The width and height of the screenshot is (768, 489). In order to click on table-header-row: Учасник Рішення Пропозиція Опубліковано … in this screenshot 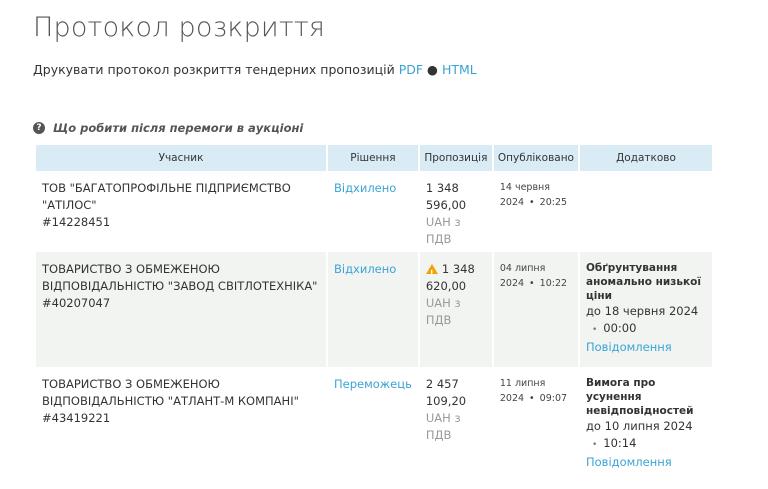, I will do `click(374, 158)`.